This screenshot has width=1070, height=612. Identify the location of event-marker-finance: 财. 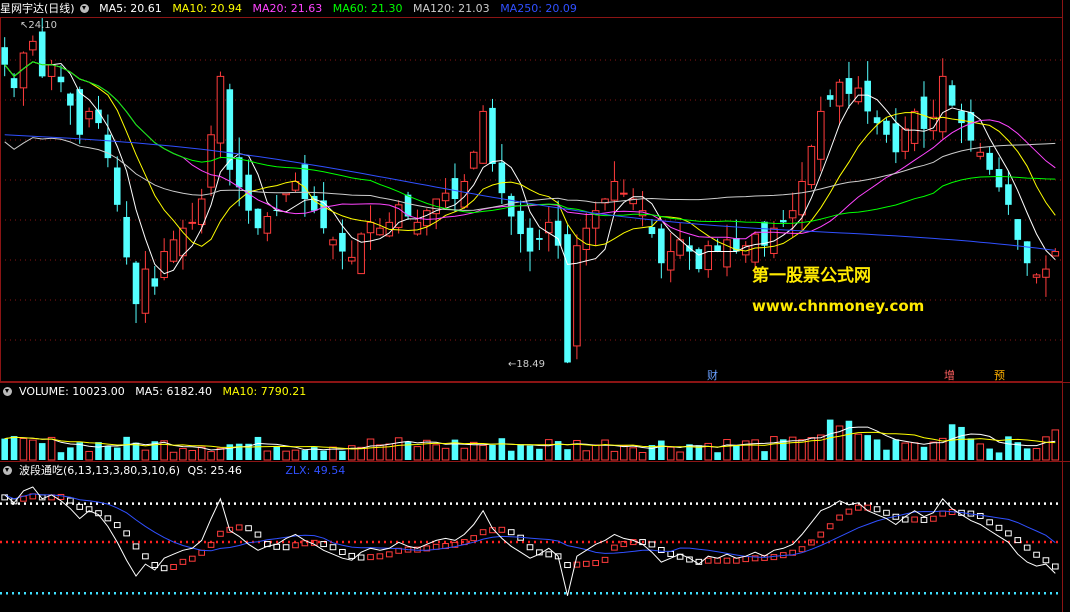
(712, 375).